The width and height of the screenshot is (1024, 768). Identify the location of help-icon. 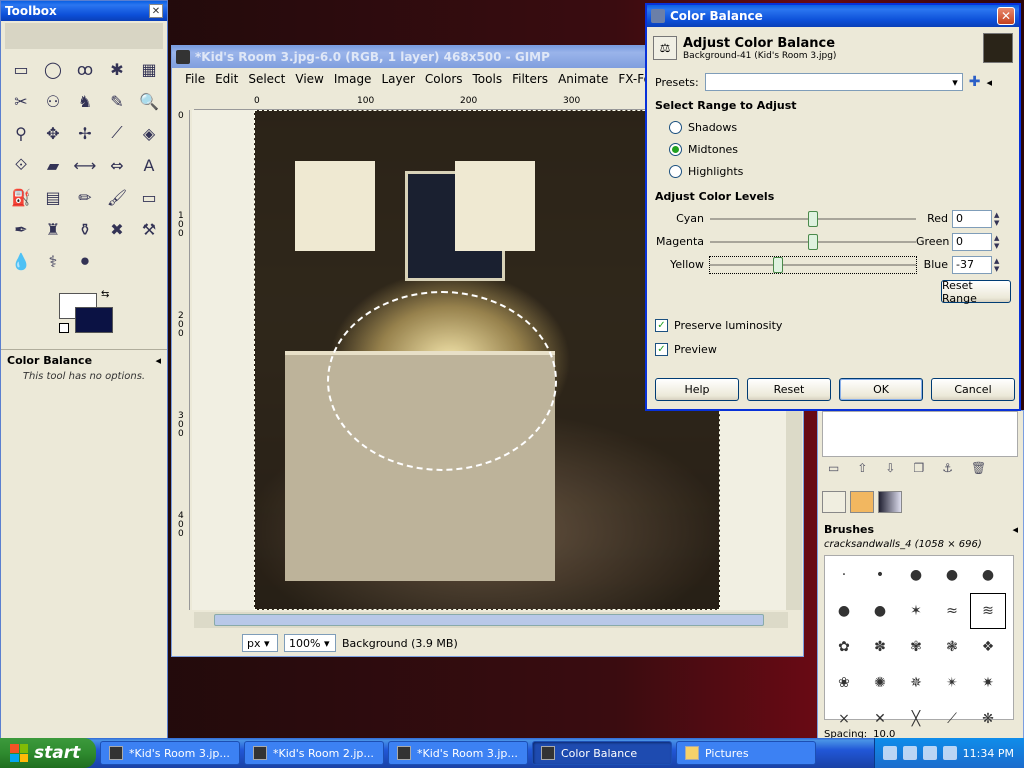
(889, 753).